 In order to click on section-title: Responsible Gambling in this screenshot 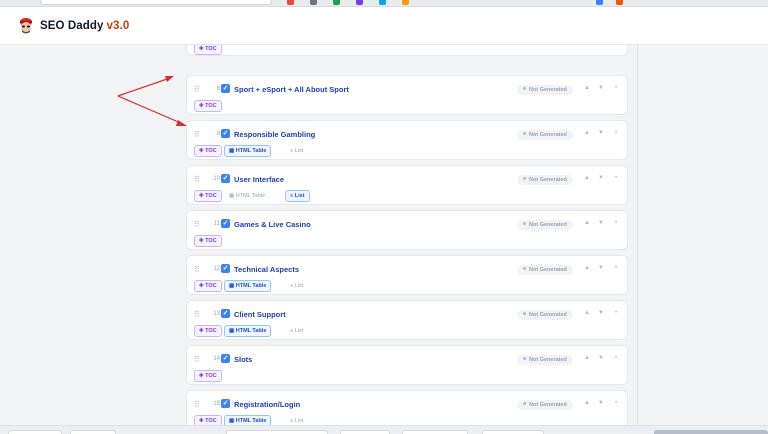, I will do `click(274, 134)`.